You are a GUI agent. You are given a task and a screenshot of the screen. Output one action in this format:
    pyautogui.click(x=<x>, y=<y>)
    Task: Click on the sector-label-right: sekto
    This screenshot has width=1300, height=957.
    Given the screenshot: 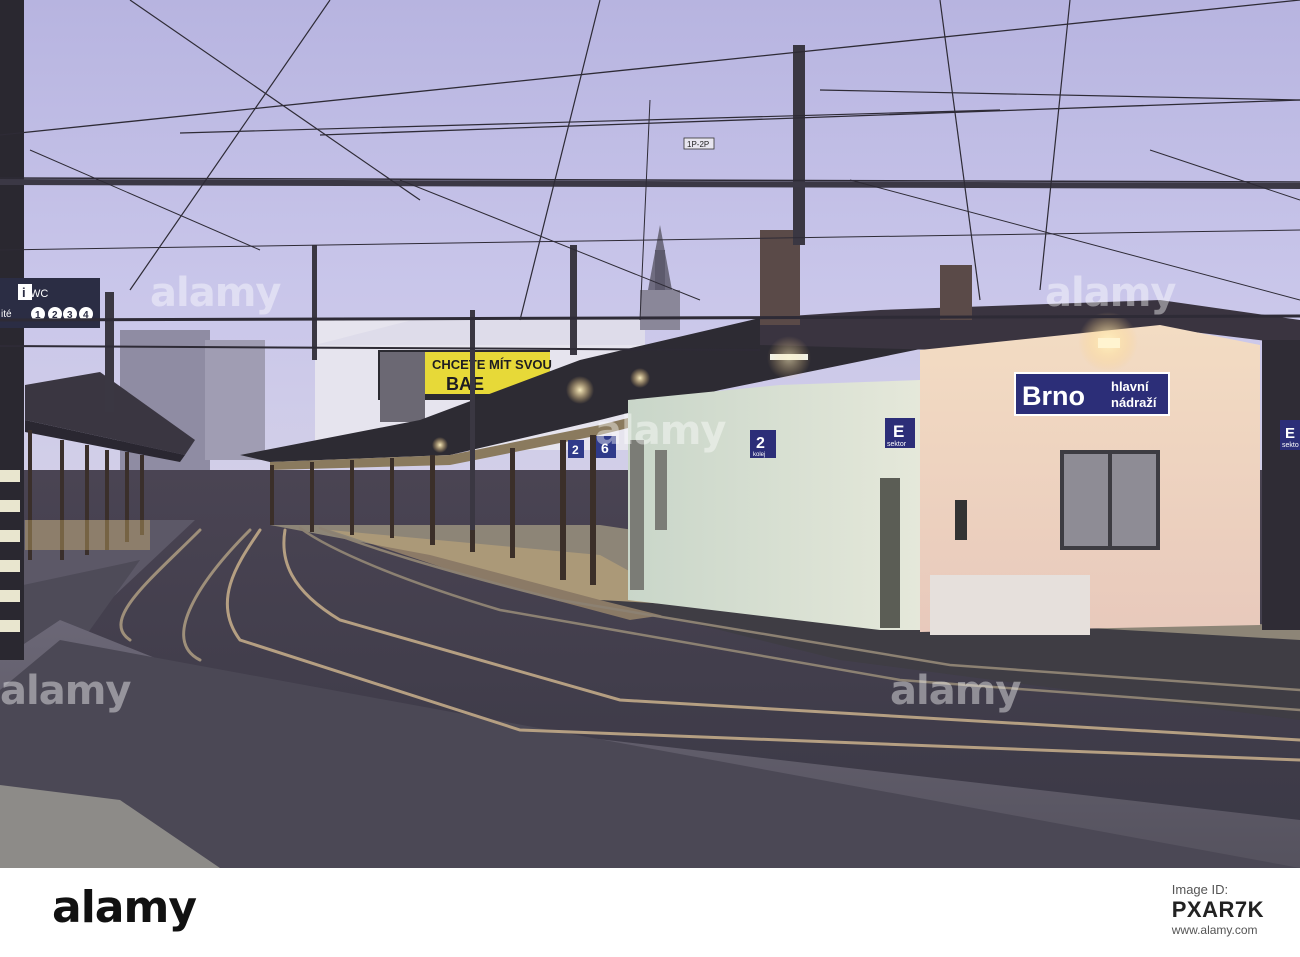 What is the action you would take?
    pyautogui.click(x=1290, y=445)
    